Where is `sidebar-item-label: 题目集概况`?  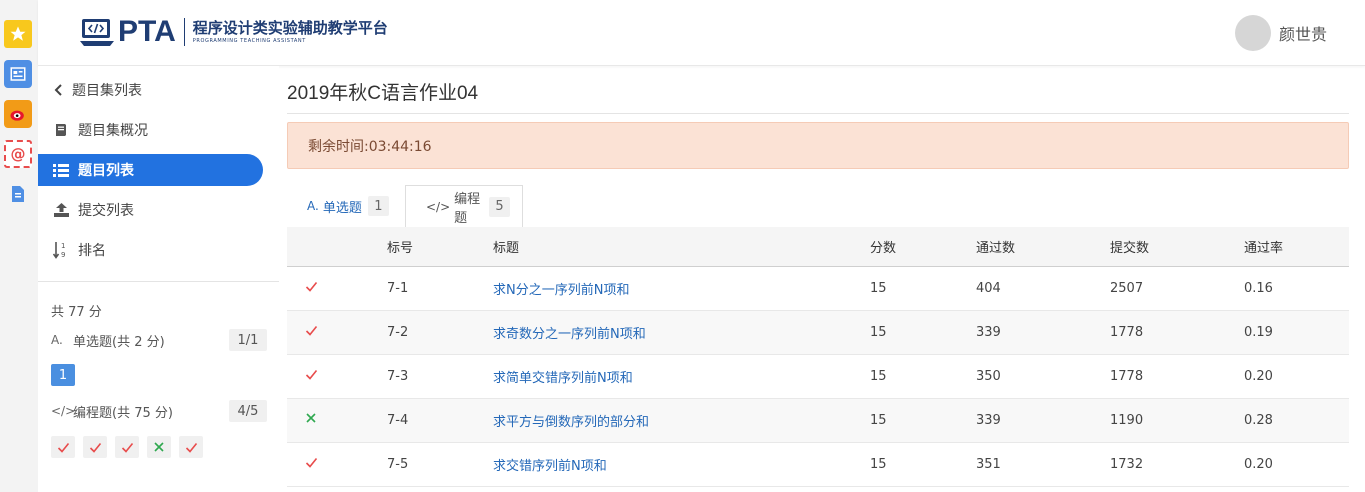
sidebar-item-label: 题目集概况 is located at coordinates (113, 131).